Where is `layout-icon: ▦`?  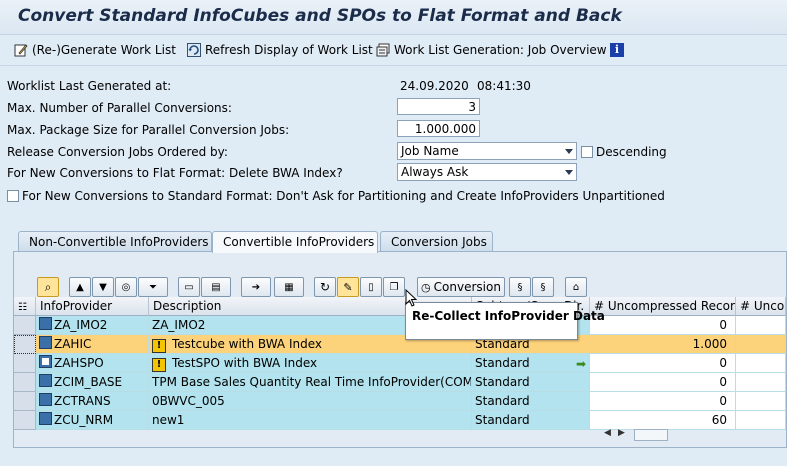
layout-icon: ▦ is located at coordinates (289, 287).